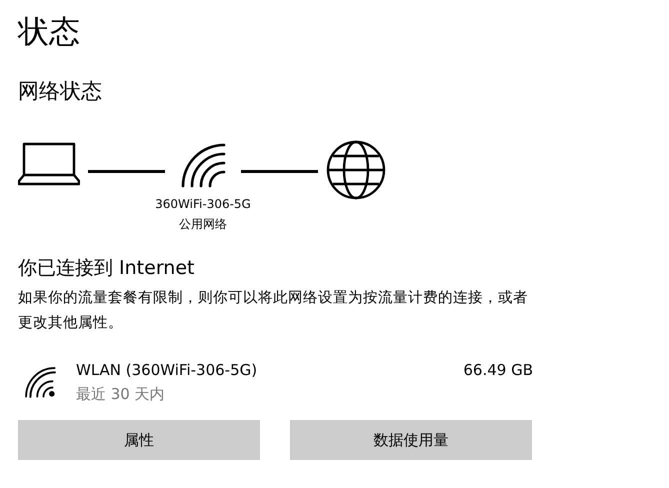 This screenshot has width=669, height=488. I want to click on properties-button: 属性, so click(139, 440).